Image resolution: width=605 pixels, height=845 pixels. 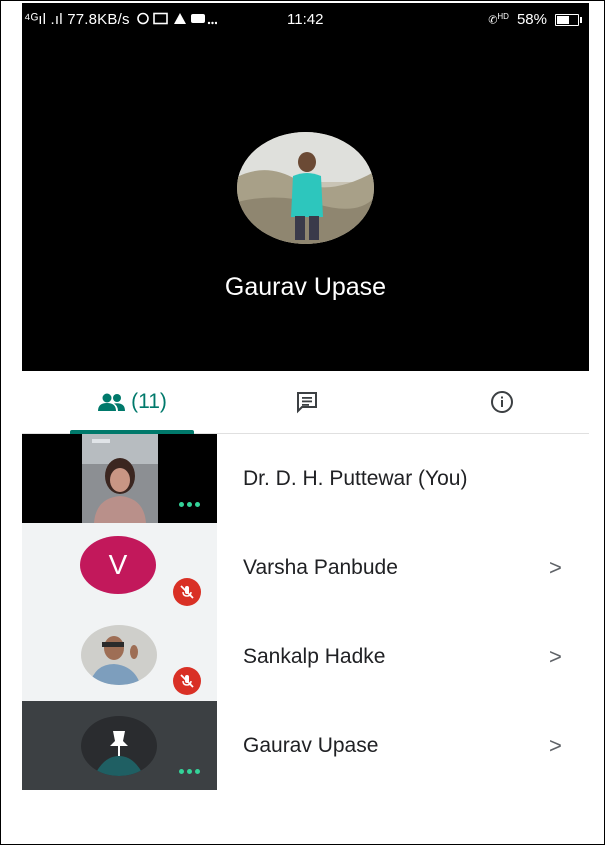 I want to click on clock: 11:42, so click(x=305, y=19).